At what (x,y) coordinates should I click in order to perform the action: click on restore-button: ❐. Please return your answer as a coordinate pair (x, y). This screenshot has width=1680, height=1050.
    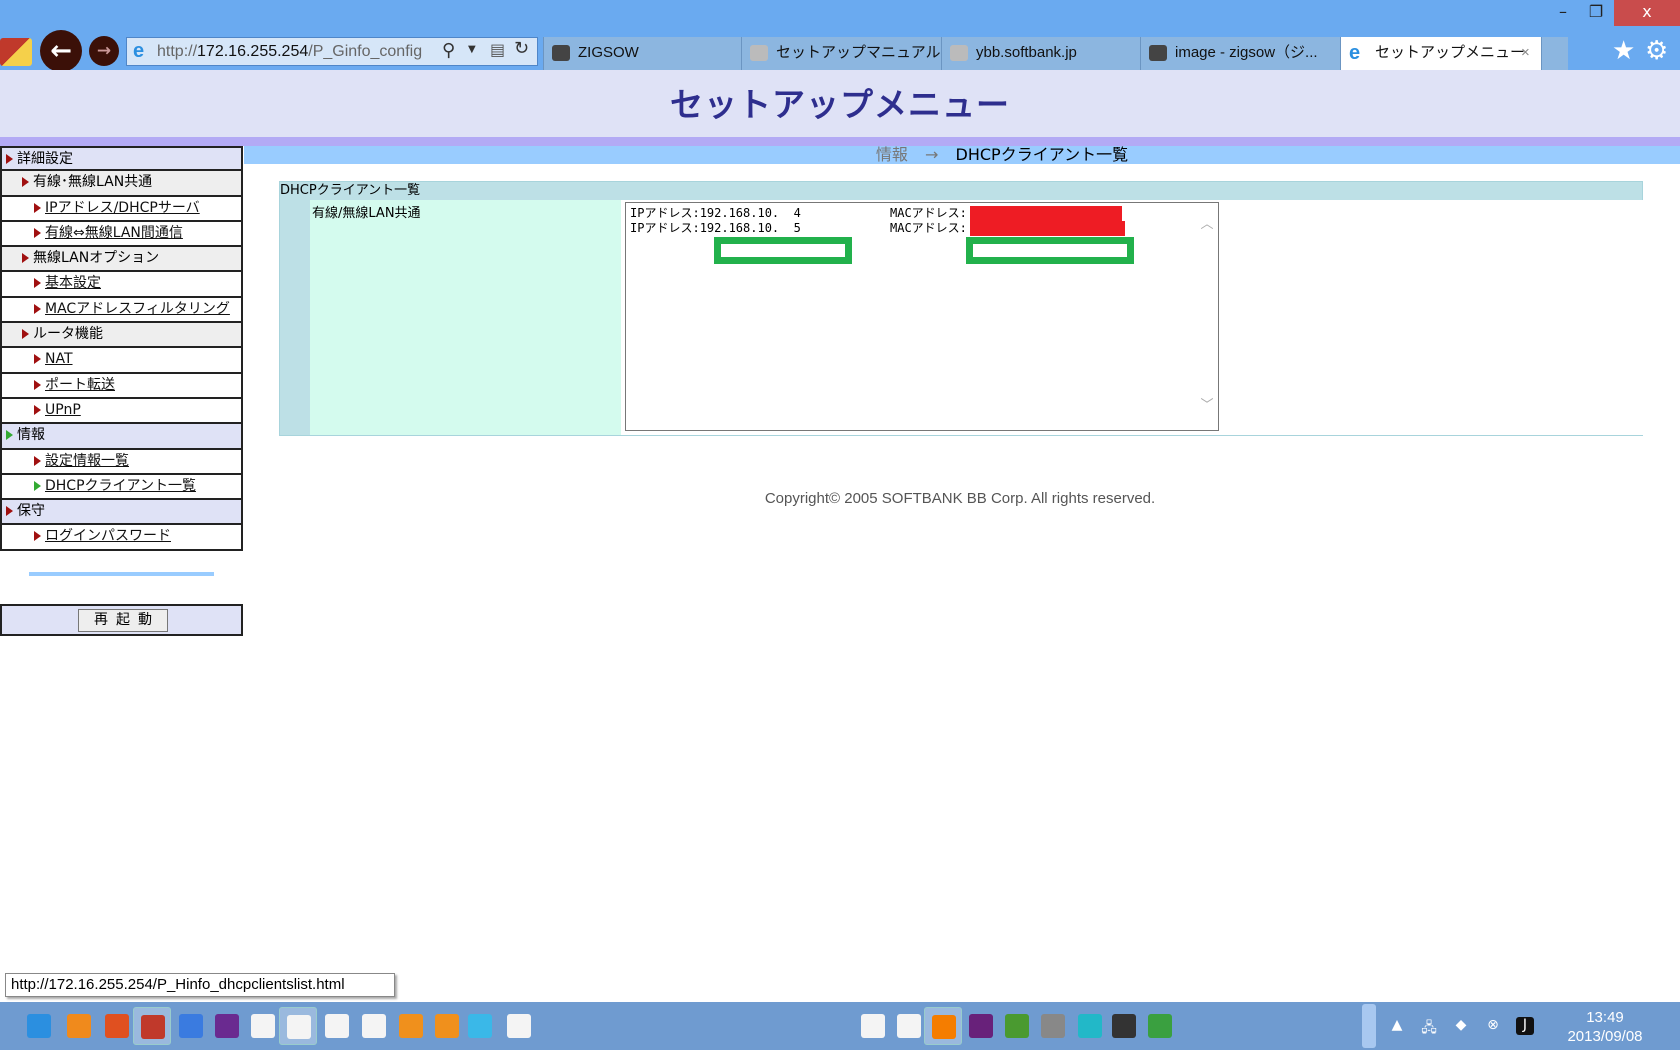
    Looking at the image, I should click on (1596, 13).